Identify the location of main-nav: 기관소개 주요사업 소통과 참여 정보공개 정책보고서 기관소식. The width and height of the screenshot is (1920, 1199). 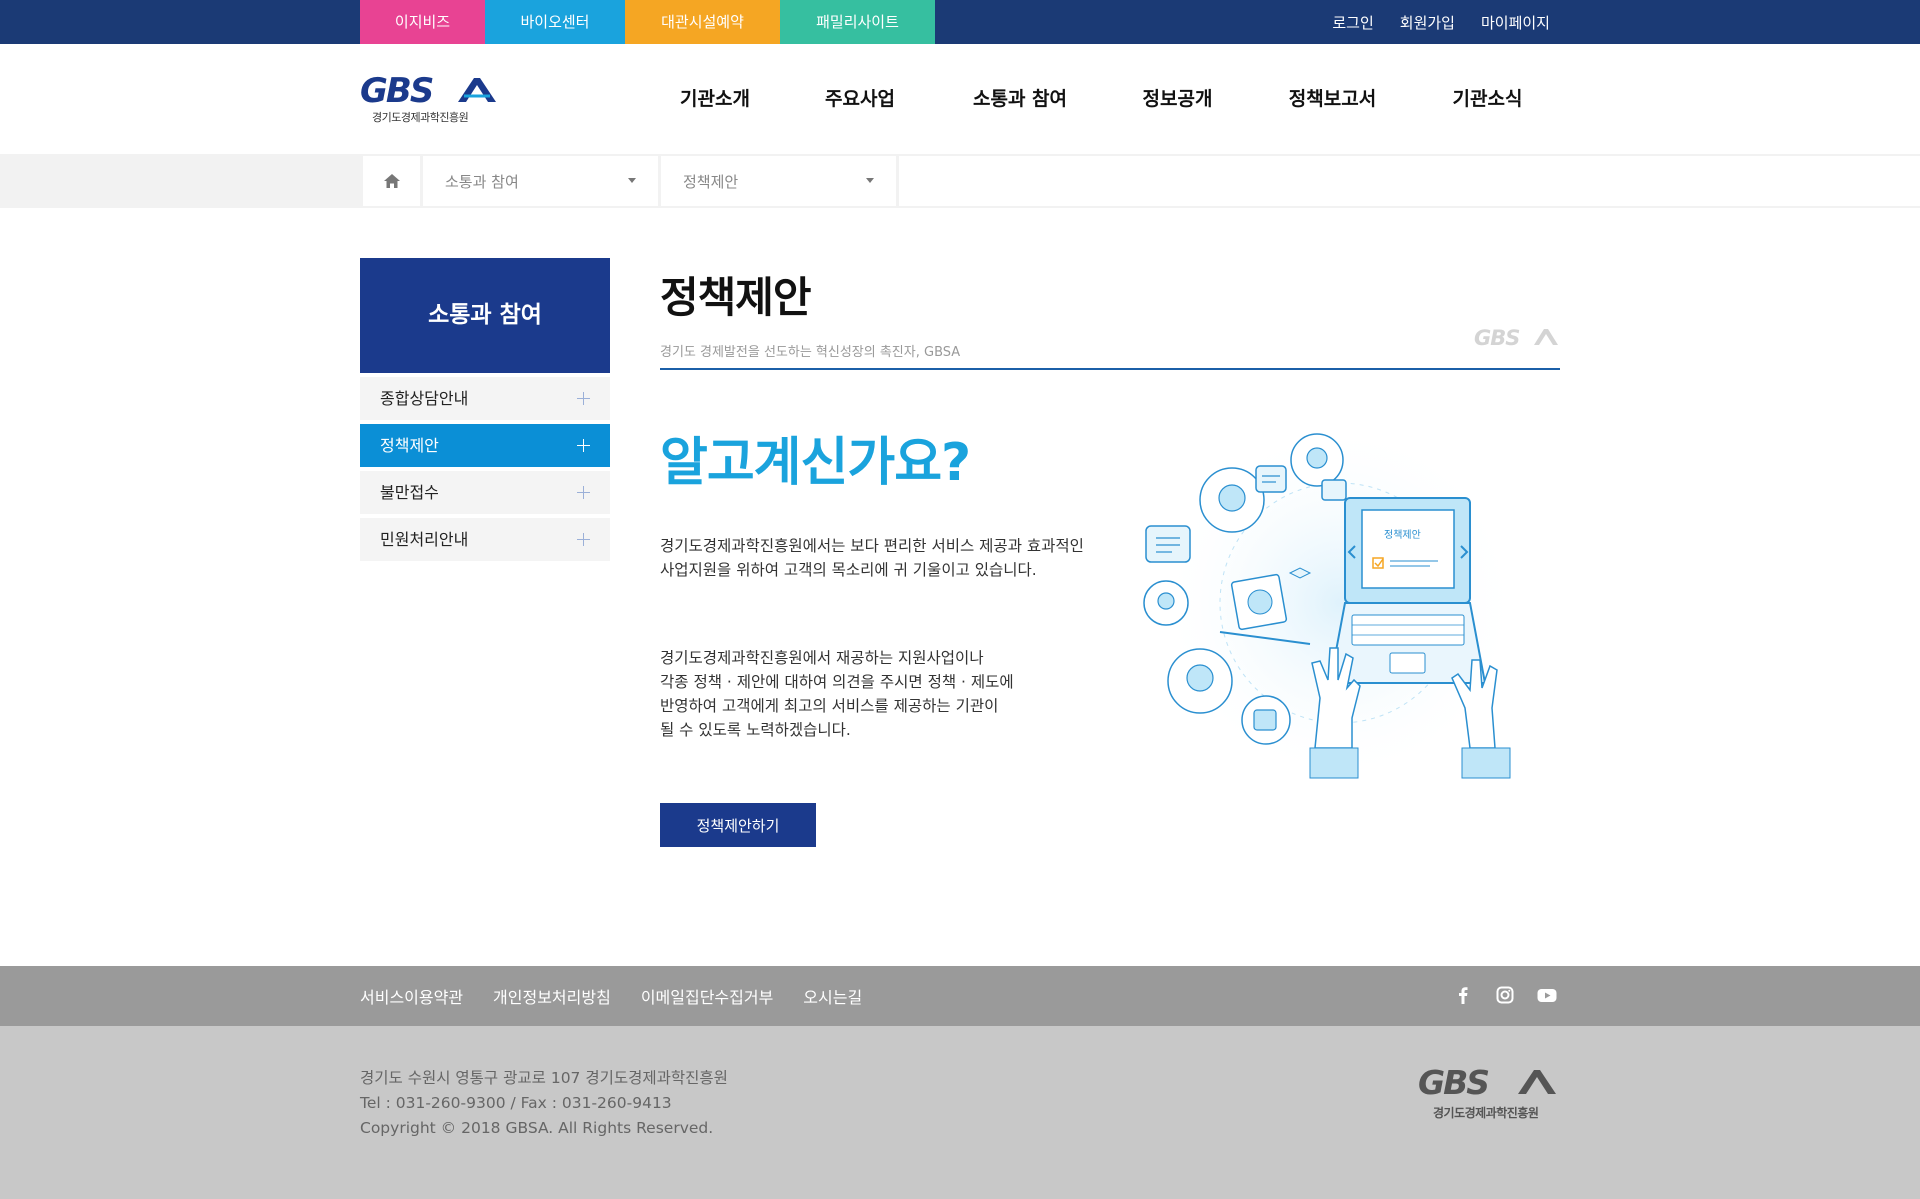
(1107, 99).